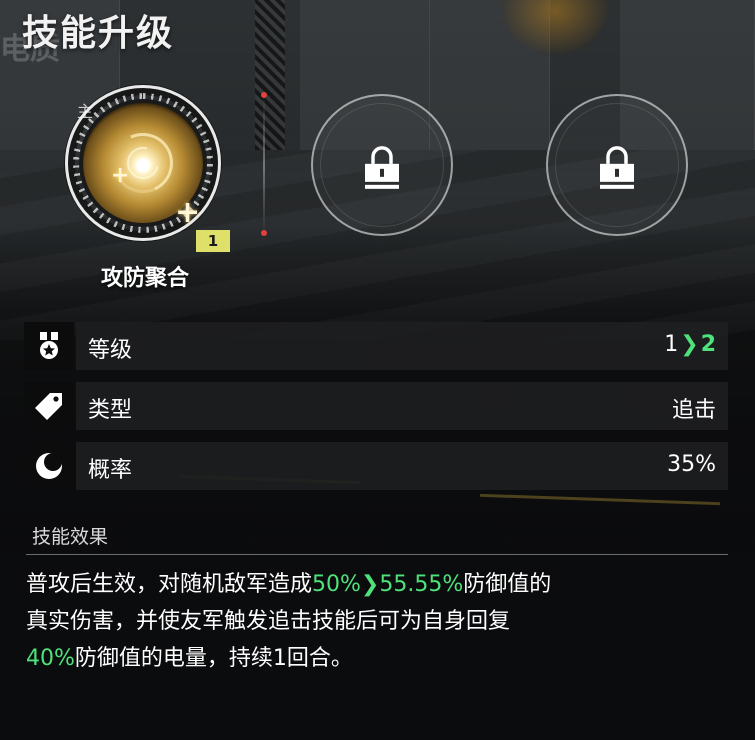 The height and width of the screenshot is (740, 755). What do you see at coordinates (691, 464) in the screenshot?
I see `stat-value-rate: 35%` at bounding box center [691, 464].